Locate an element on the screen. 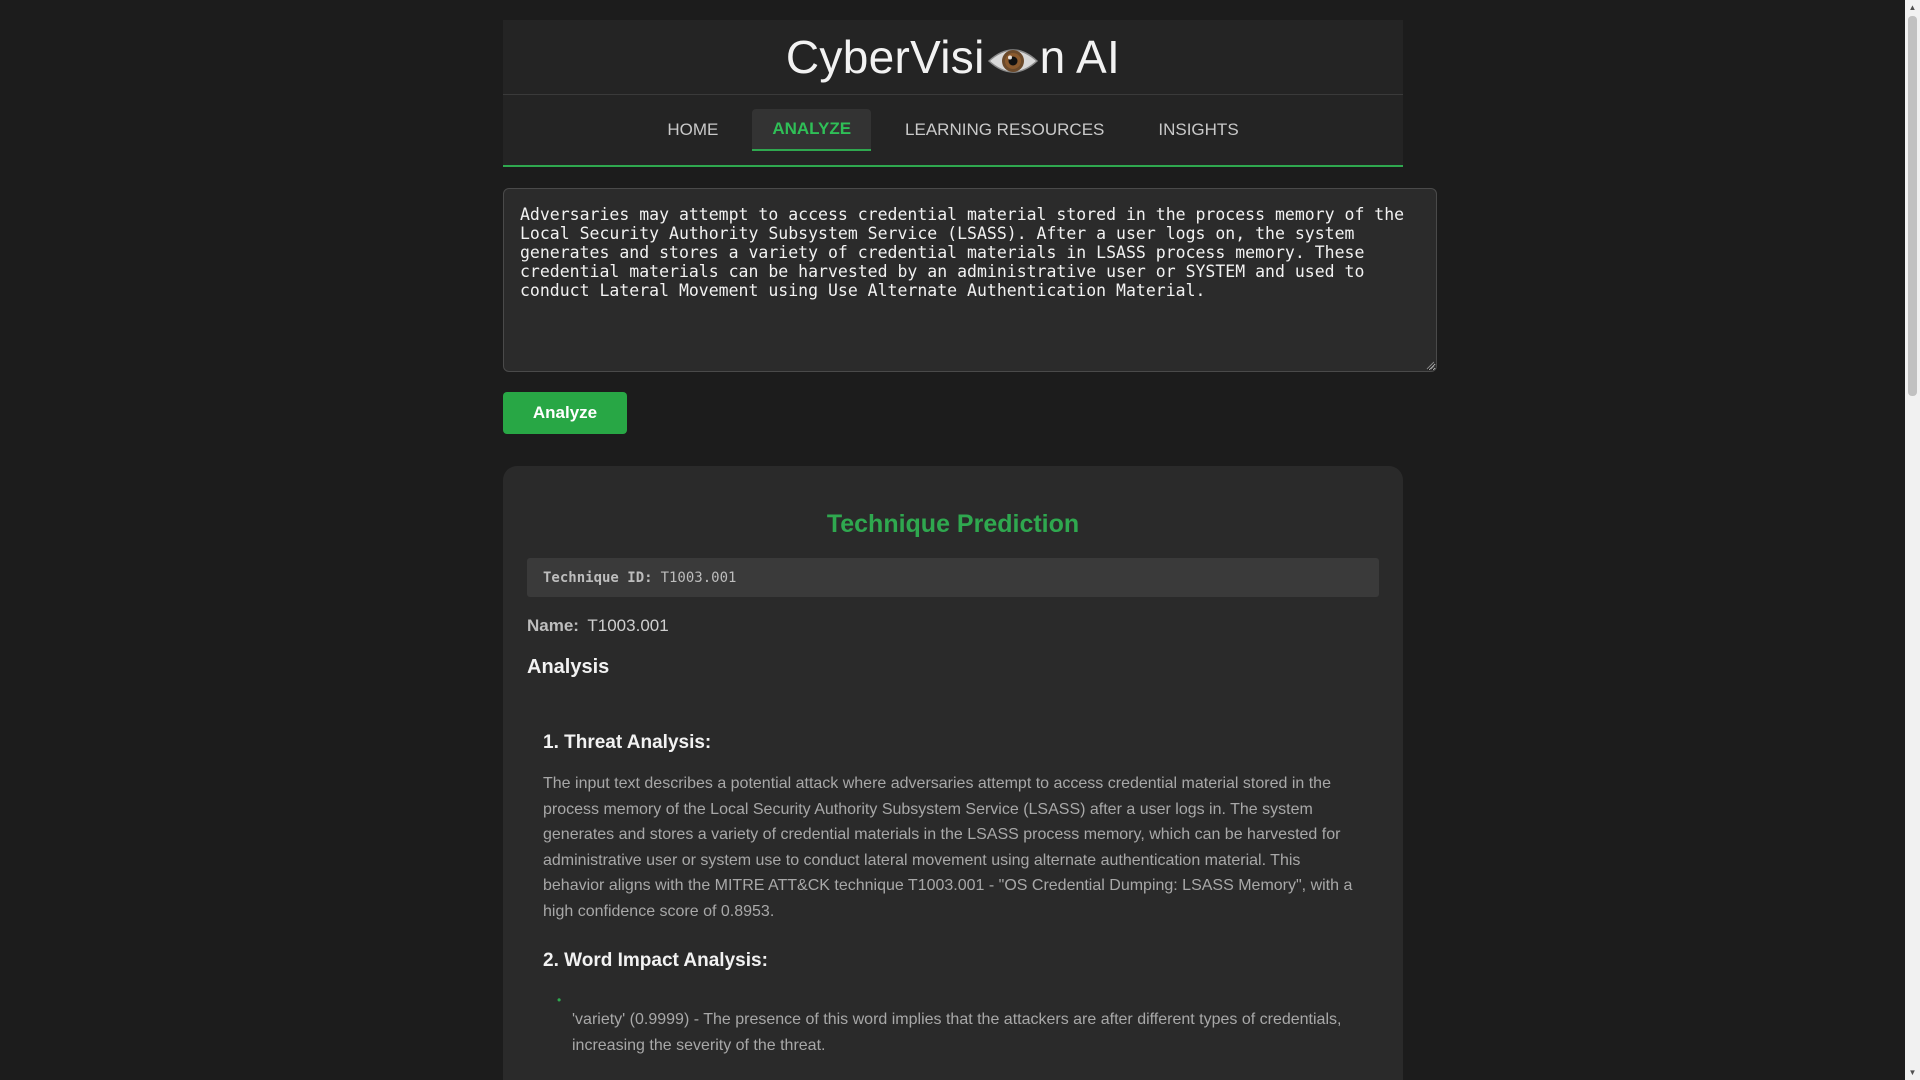 The width and height of the screenshot is (1920, 1080). title-prefix: CyberVisi is located at coordinates (885, 57).